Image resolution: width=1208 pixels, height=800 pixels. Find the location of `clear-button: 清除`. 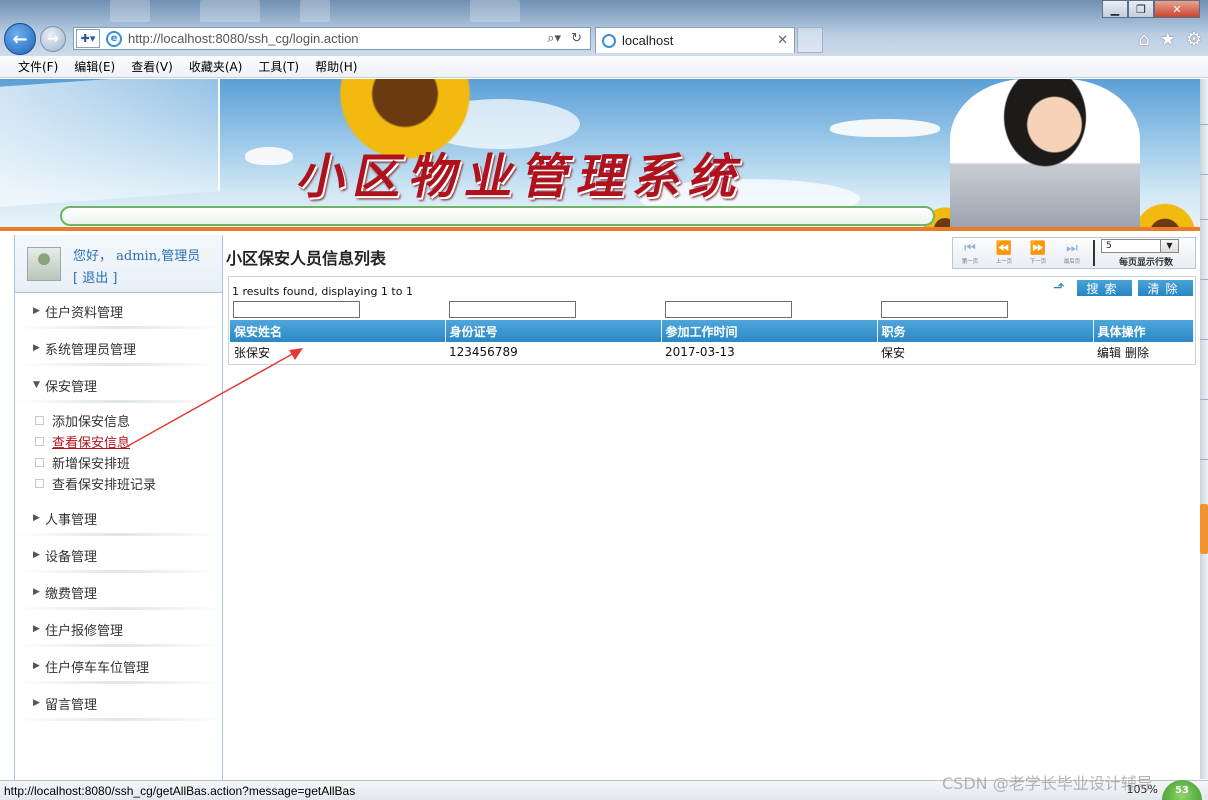

clear-button: 清除 is located at coordinates (1165, 288).